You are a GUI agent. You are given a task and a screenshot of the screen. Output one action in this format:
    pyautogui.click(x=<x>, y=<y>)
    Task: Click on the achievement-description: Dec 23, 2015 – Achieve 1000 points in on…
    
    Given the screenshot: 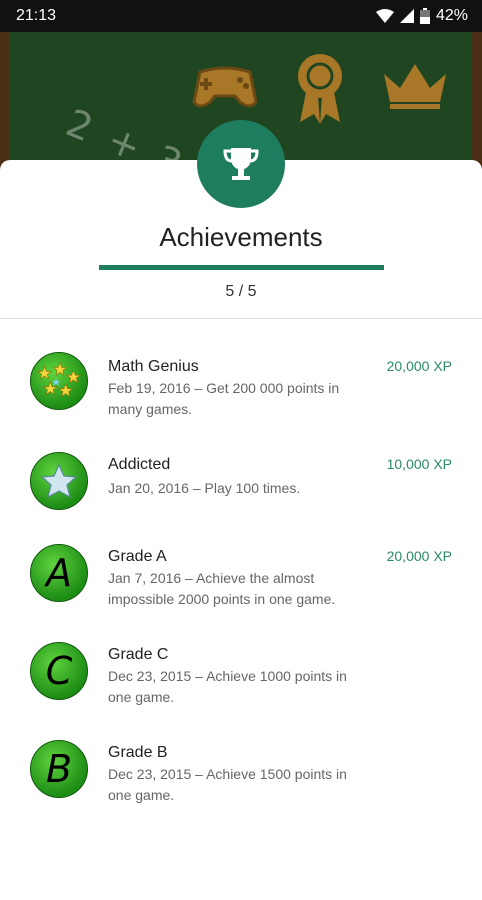 What is the action you would take?
    pyautogui.click(x=227, y=686)
    